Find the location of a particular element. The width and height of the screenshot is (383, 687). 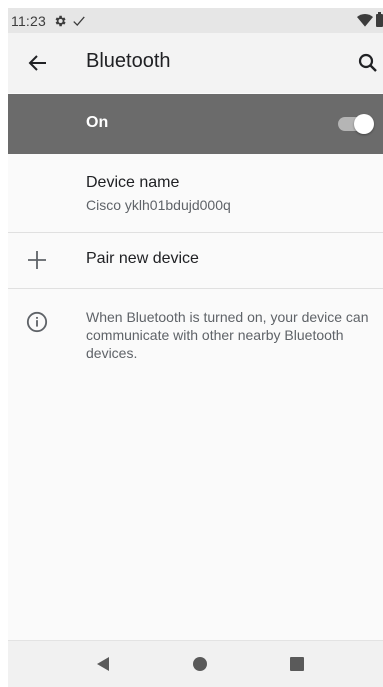

battery-icon is located at coordinates (379, 19).